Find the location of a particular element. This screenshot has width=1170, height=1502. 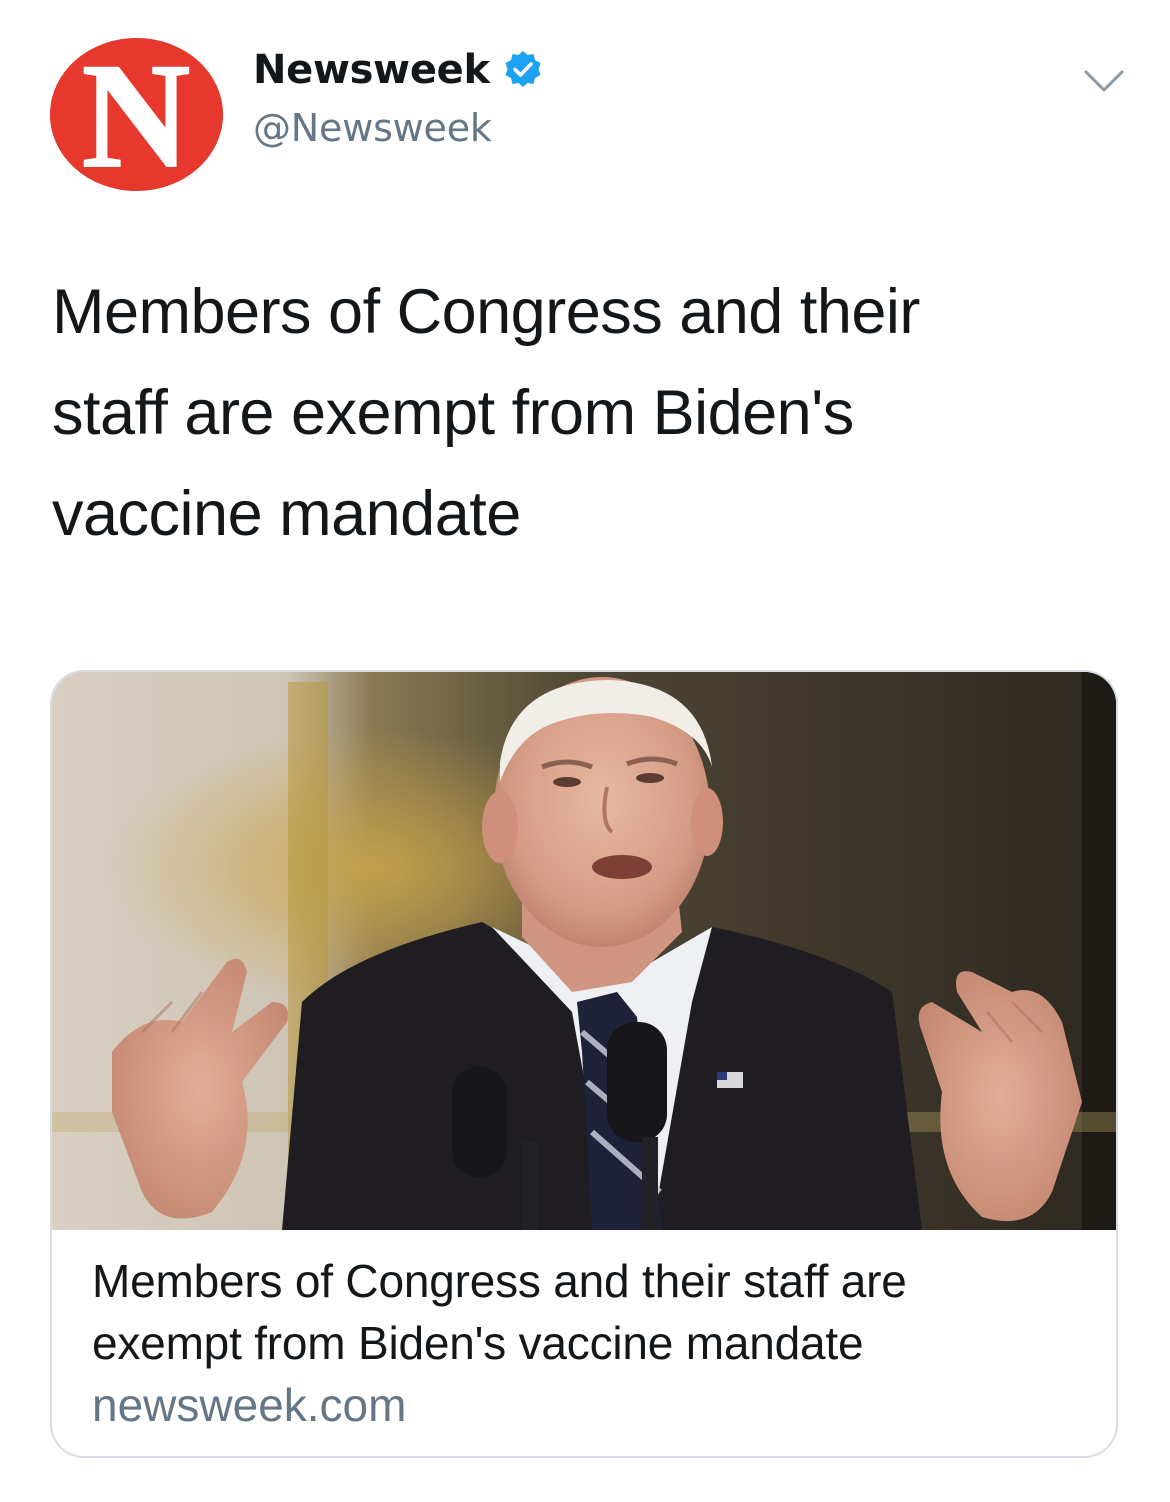

tweet-text-line: vaccine mandate is located at coordinates (286, 514).